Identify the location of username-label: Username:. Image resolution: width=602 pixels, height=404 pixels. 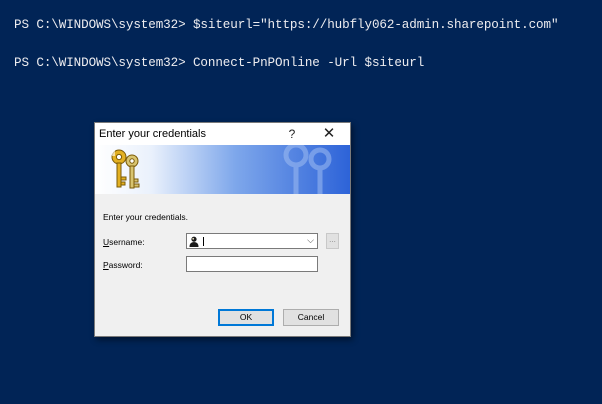
(124, 242).